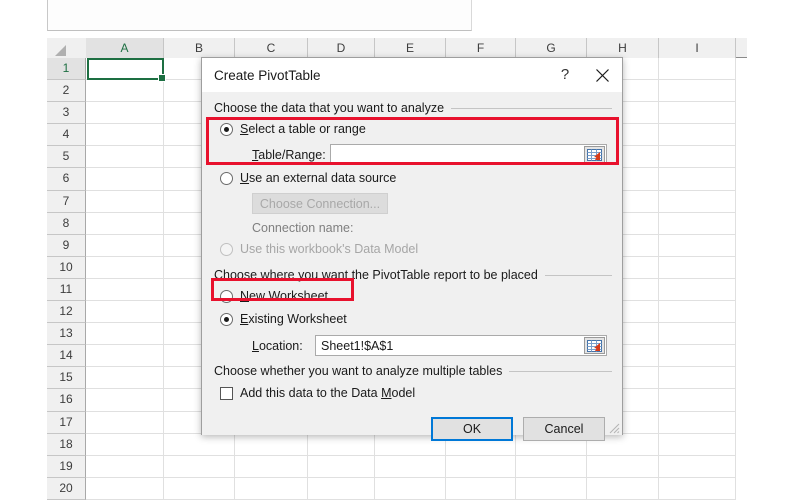 This screenshot has width=800, height=500. What do you see at coordinates (66, 135) in the screenshot?
I see `row-header-4: 4` at bounding box center [66, 135].